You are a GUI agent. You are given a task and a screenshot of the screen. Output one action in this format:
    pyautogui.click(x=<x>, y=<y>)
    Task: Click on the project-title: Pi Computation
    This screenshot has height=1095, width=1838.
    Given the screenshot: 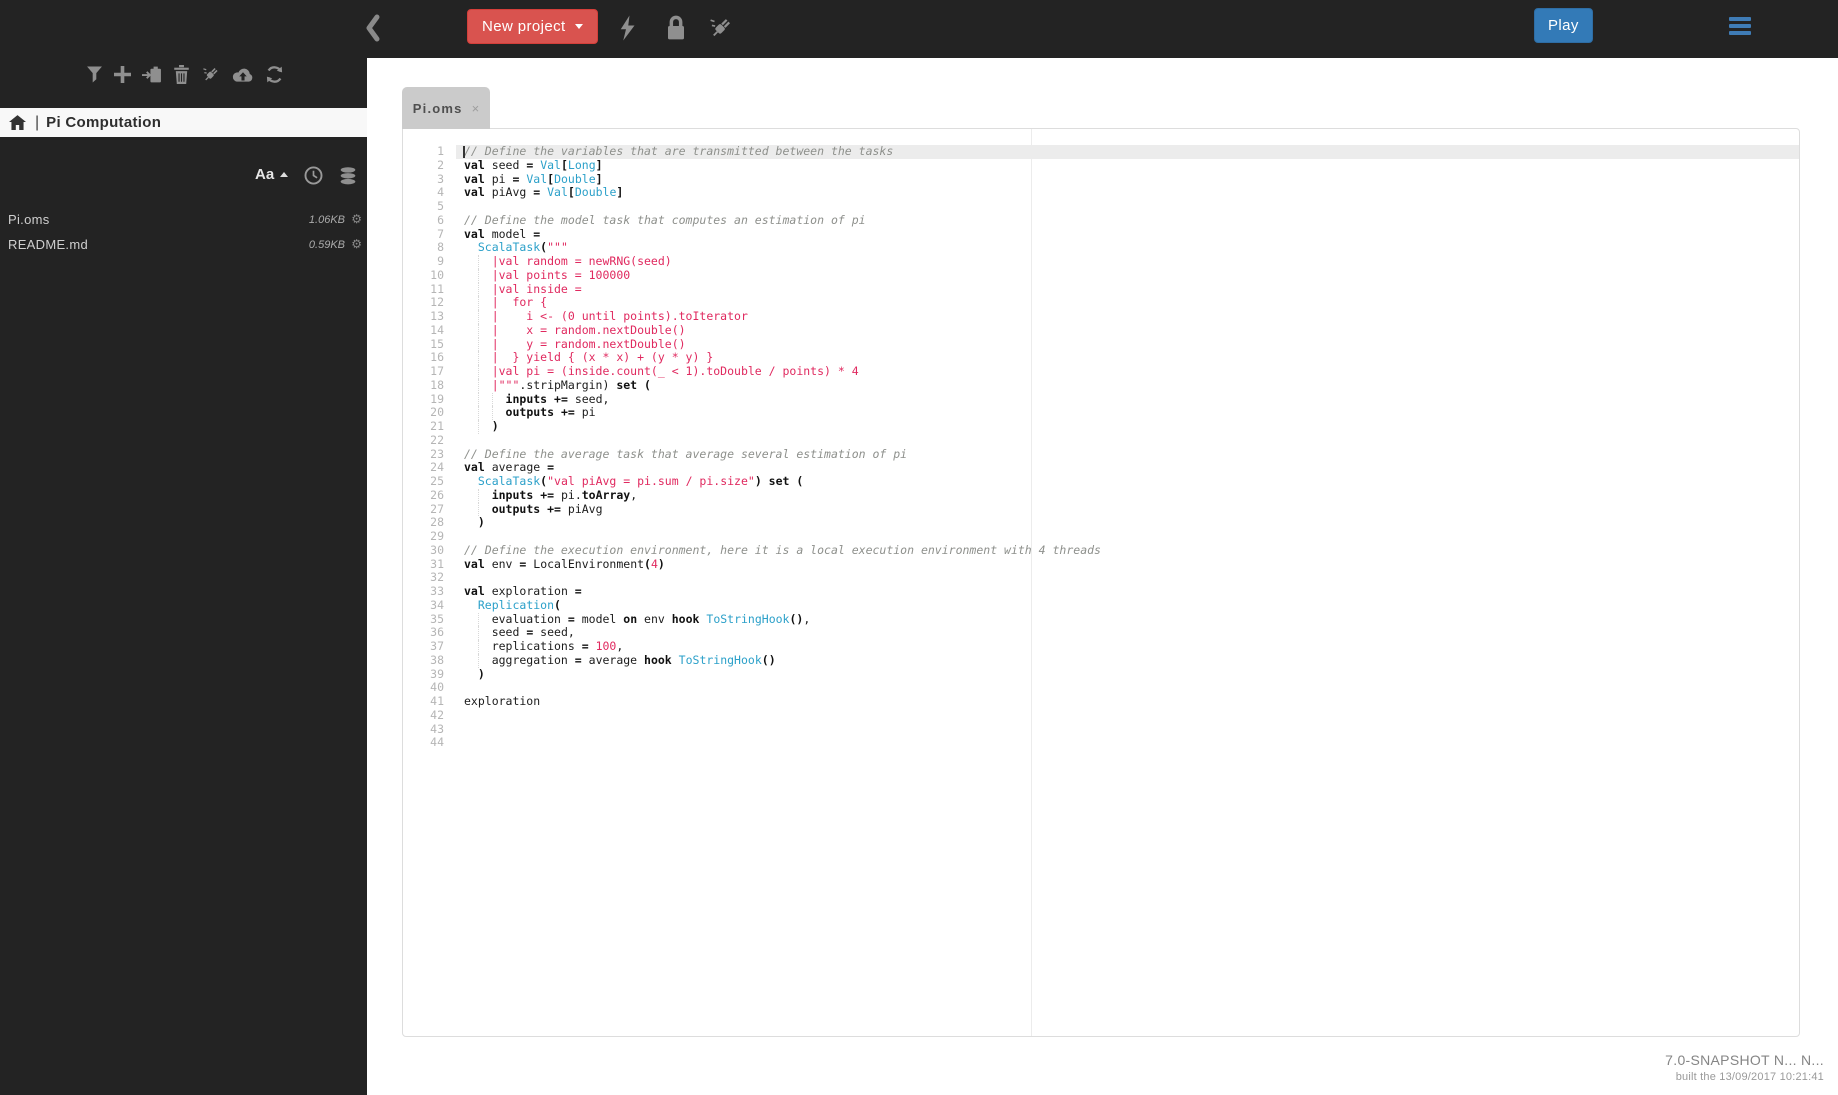 What is the action you would take?
    pyautogui.click(x=104, y=122)
    